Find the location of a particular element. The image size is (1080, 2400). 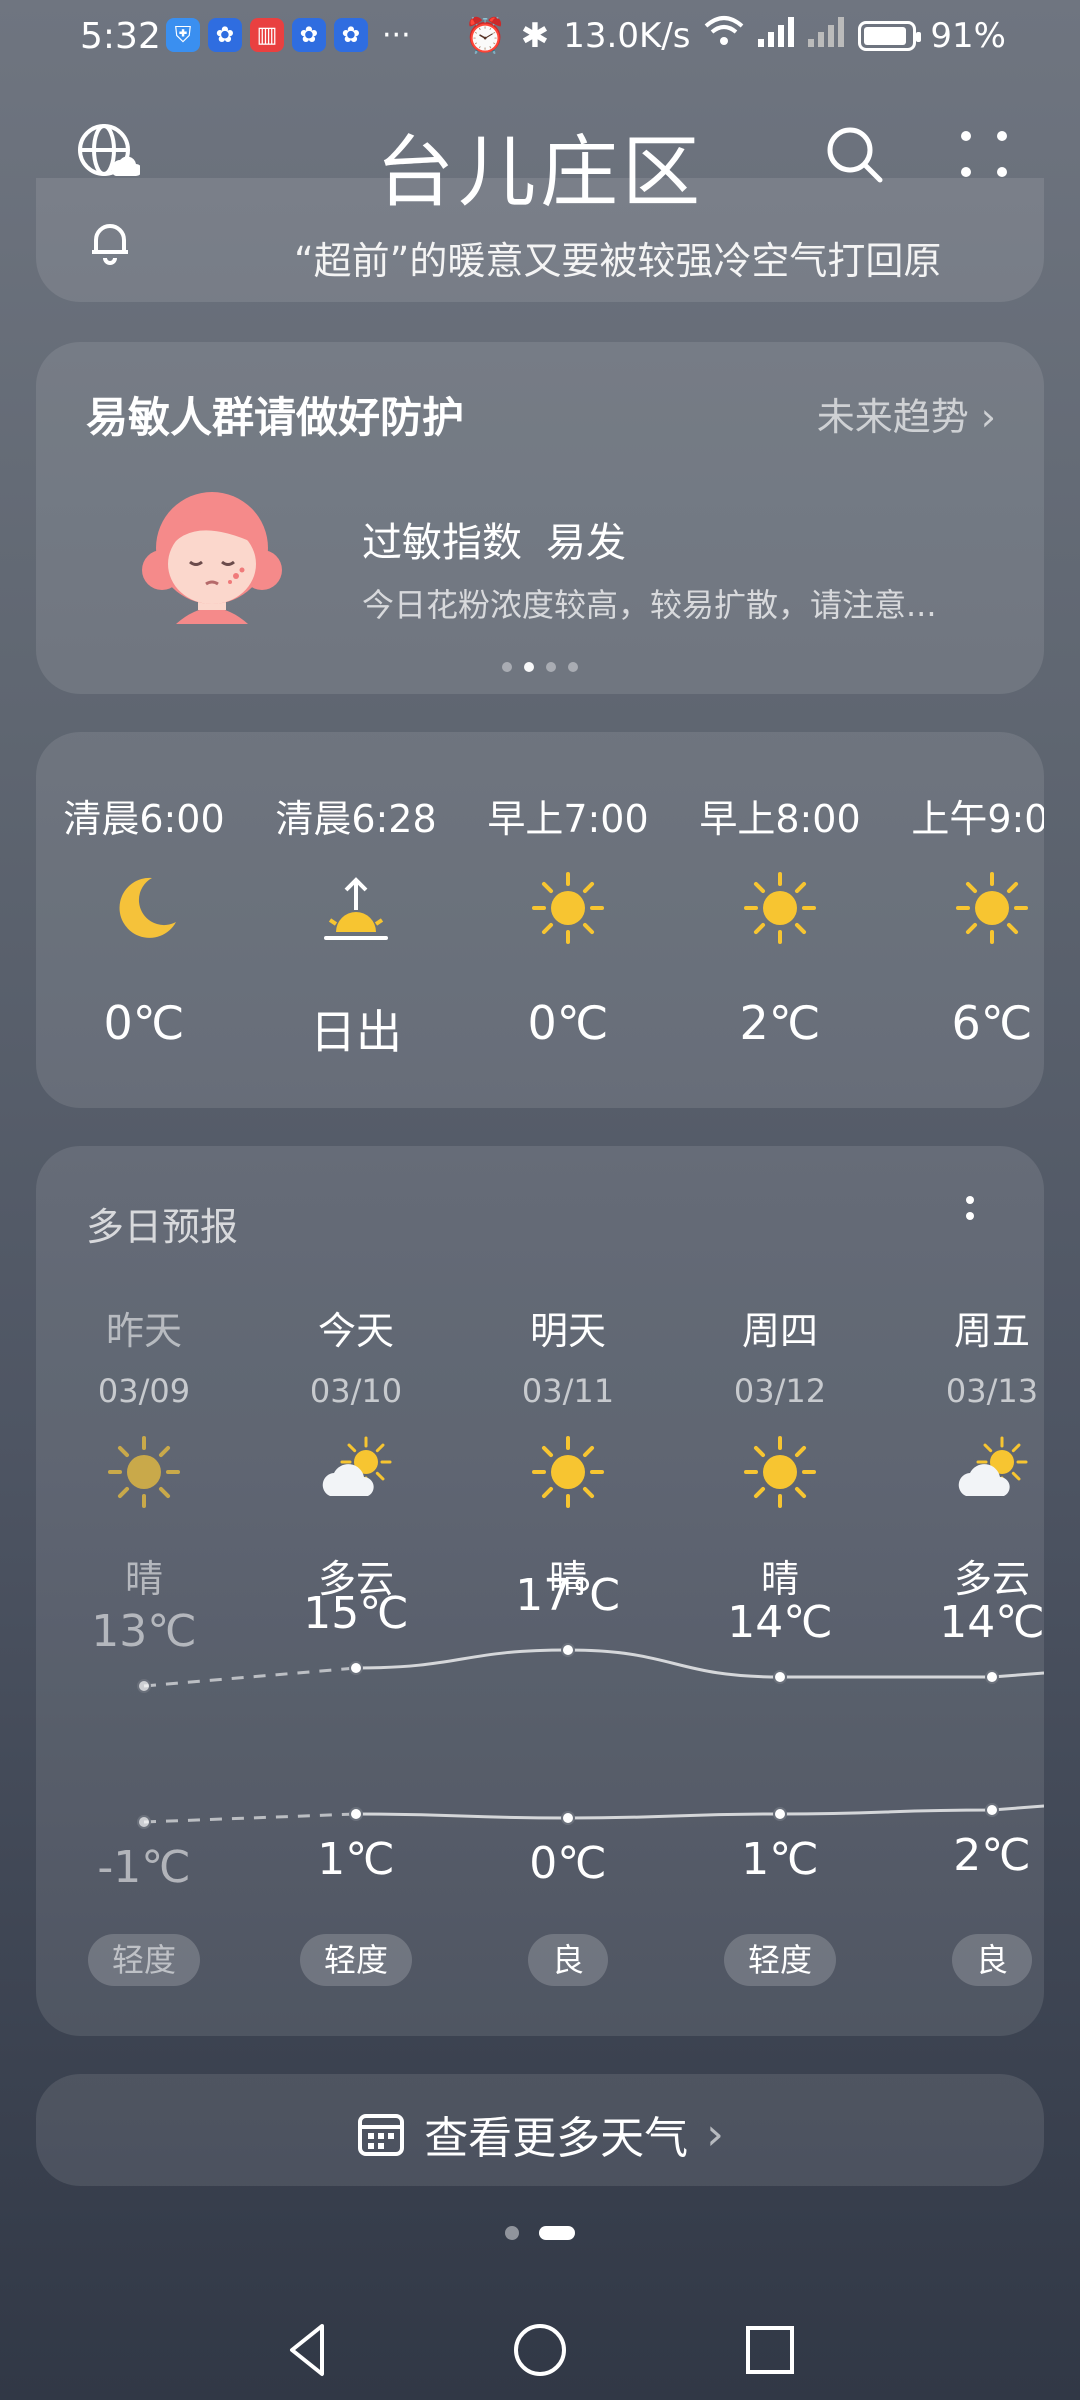

daily-item: 昨天 03/09 晴 13℃ -1℃ 轻度 is located at coordinates (144, 1591).